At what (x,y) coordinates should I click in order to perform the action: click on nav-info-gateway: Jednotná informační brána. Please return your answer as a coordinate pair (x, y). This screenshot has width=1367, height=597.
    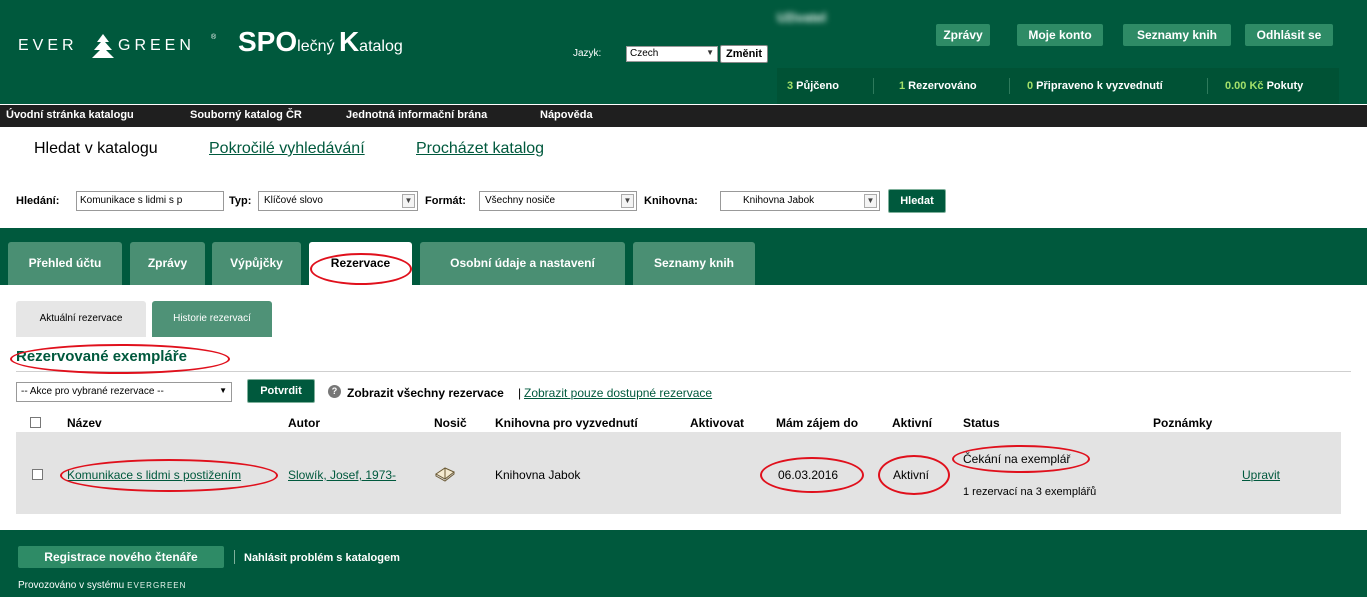
    Looking at the image, I should click on (416, 115).